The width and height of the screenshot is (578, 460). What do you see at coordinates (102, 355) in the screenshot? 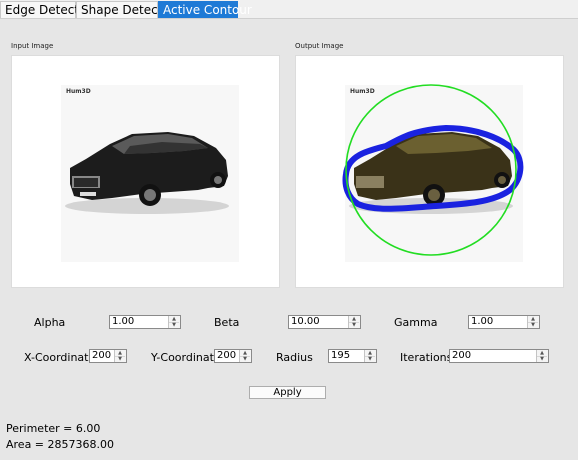
I see `x-coordinate-value: 200` at bounding box center [102, 355].